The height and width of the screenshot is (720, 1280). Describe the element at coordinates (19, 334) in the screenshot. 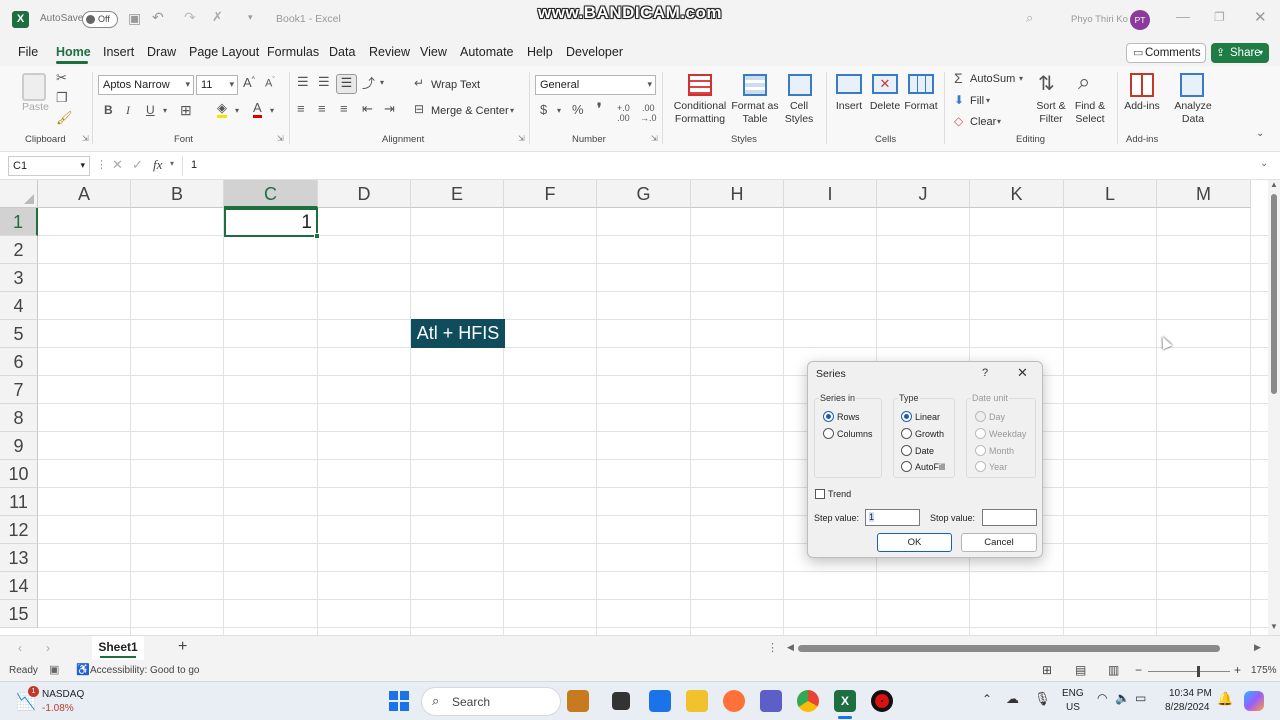

I see `row-header-5: 5` at that location.